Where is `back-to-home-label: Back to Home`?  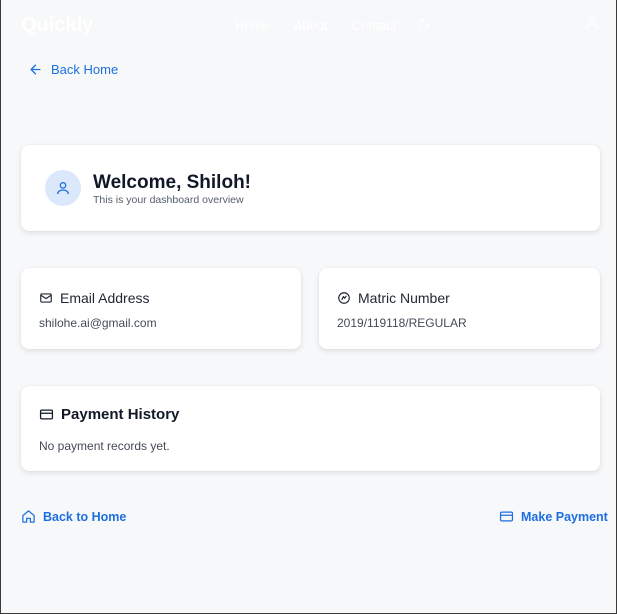 back-to-home-label: Back to Home is located at coordinates (85, 516).